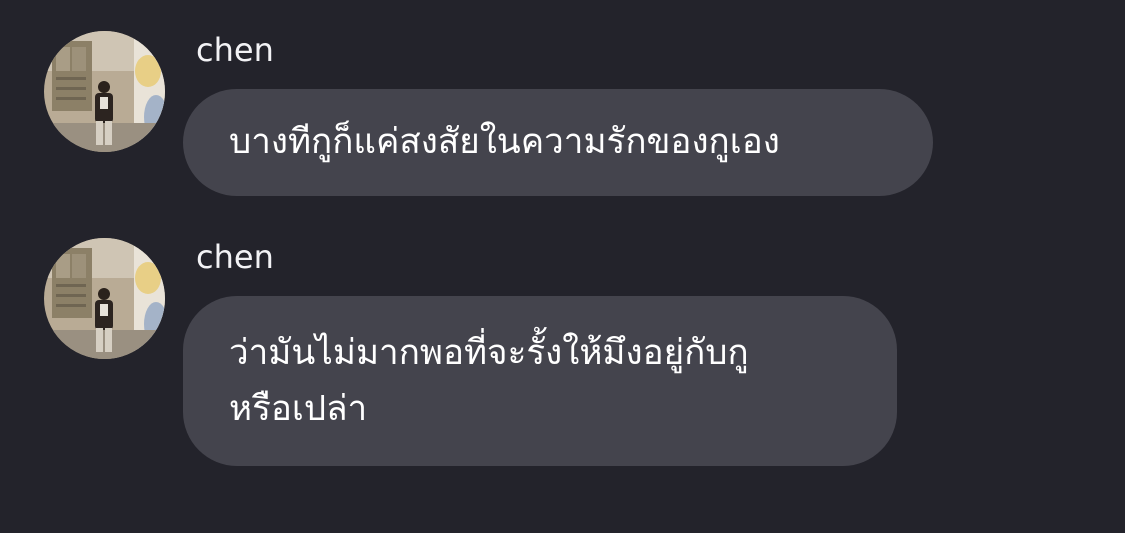 This screenshot has width=1125, height=533. What do you see at coordinates (558, 142) in the screenshot?
I see `message-bubble: บางทีกูก็แค่สงสัยในความรักของกูเอง` at bounding box center [558, 142].